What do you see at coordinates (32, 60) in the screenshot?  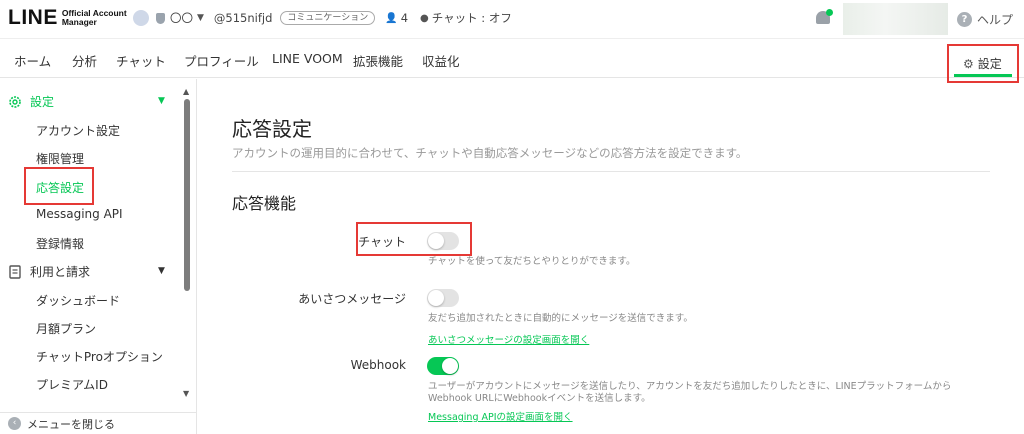 I see `tab-home: ホーム` at bounding box center [32, 60].